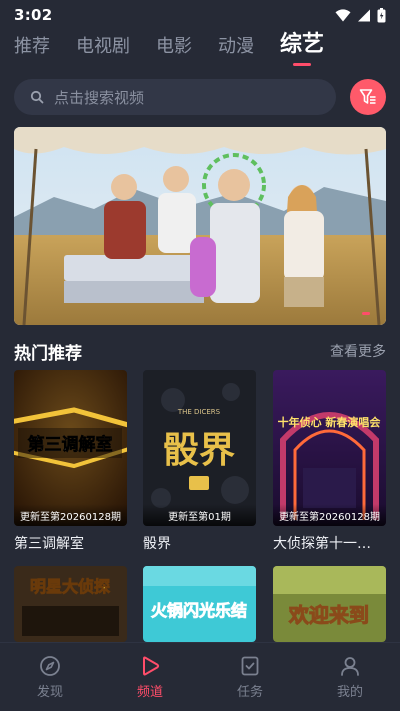 The image size is (400, 711). I want to click on poster-image: 十年侦心 新春演唱会, so click(329, 448).